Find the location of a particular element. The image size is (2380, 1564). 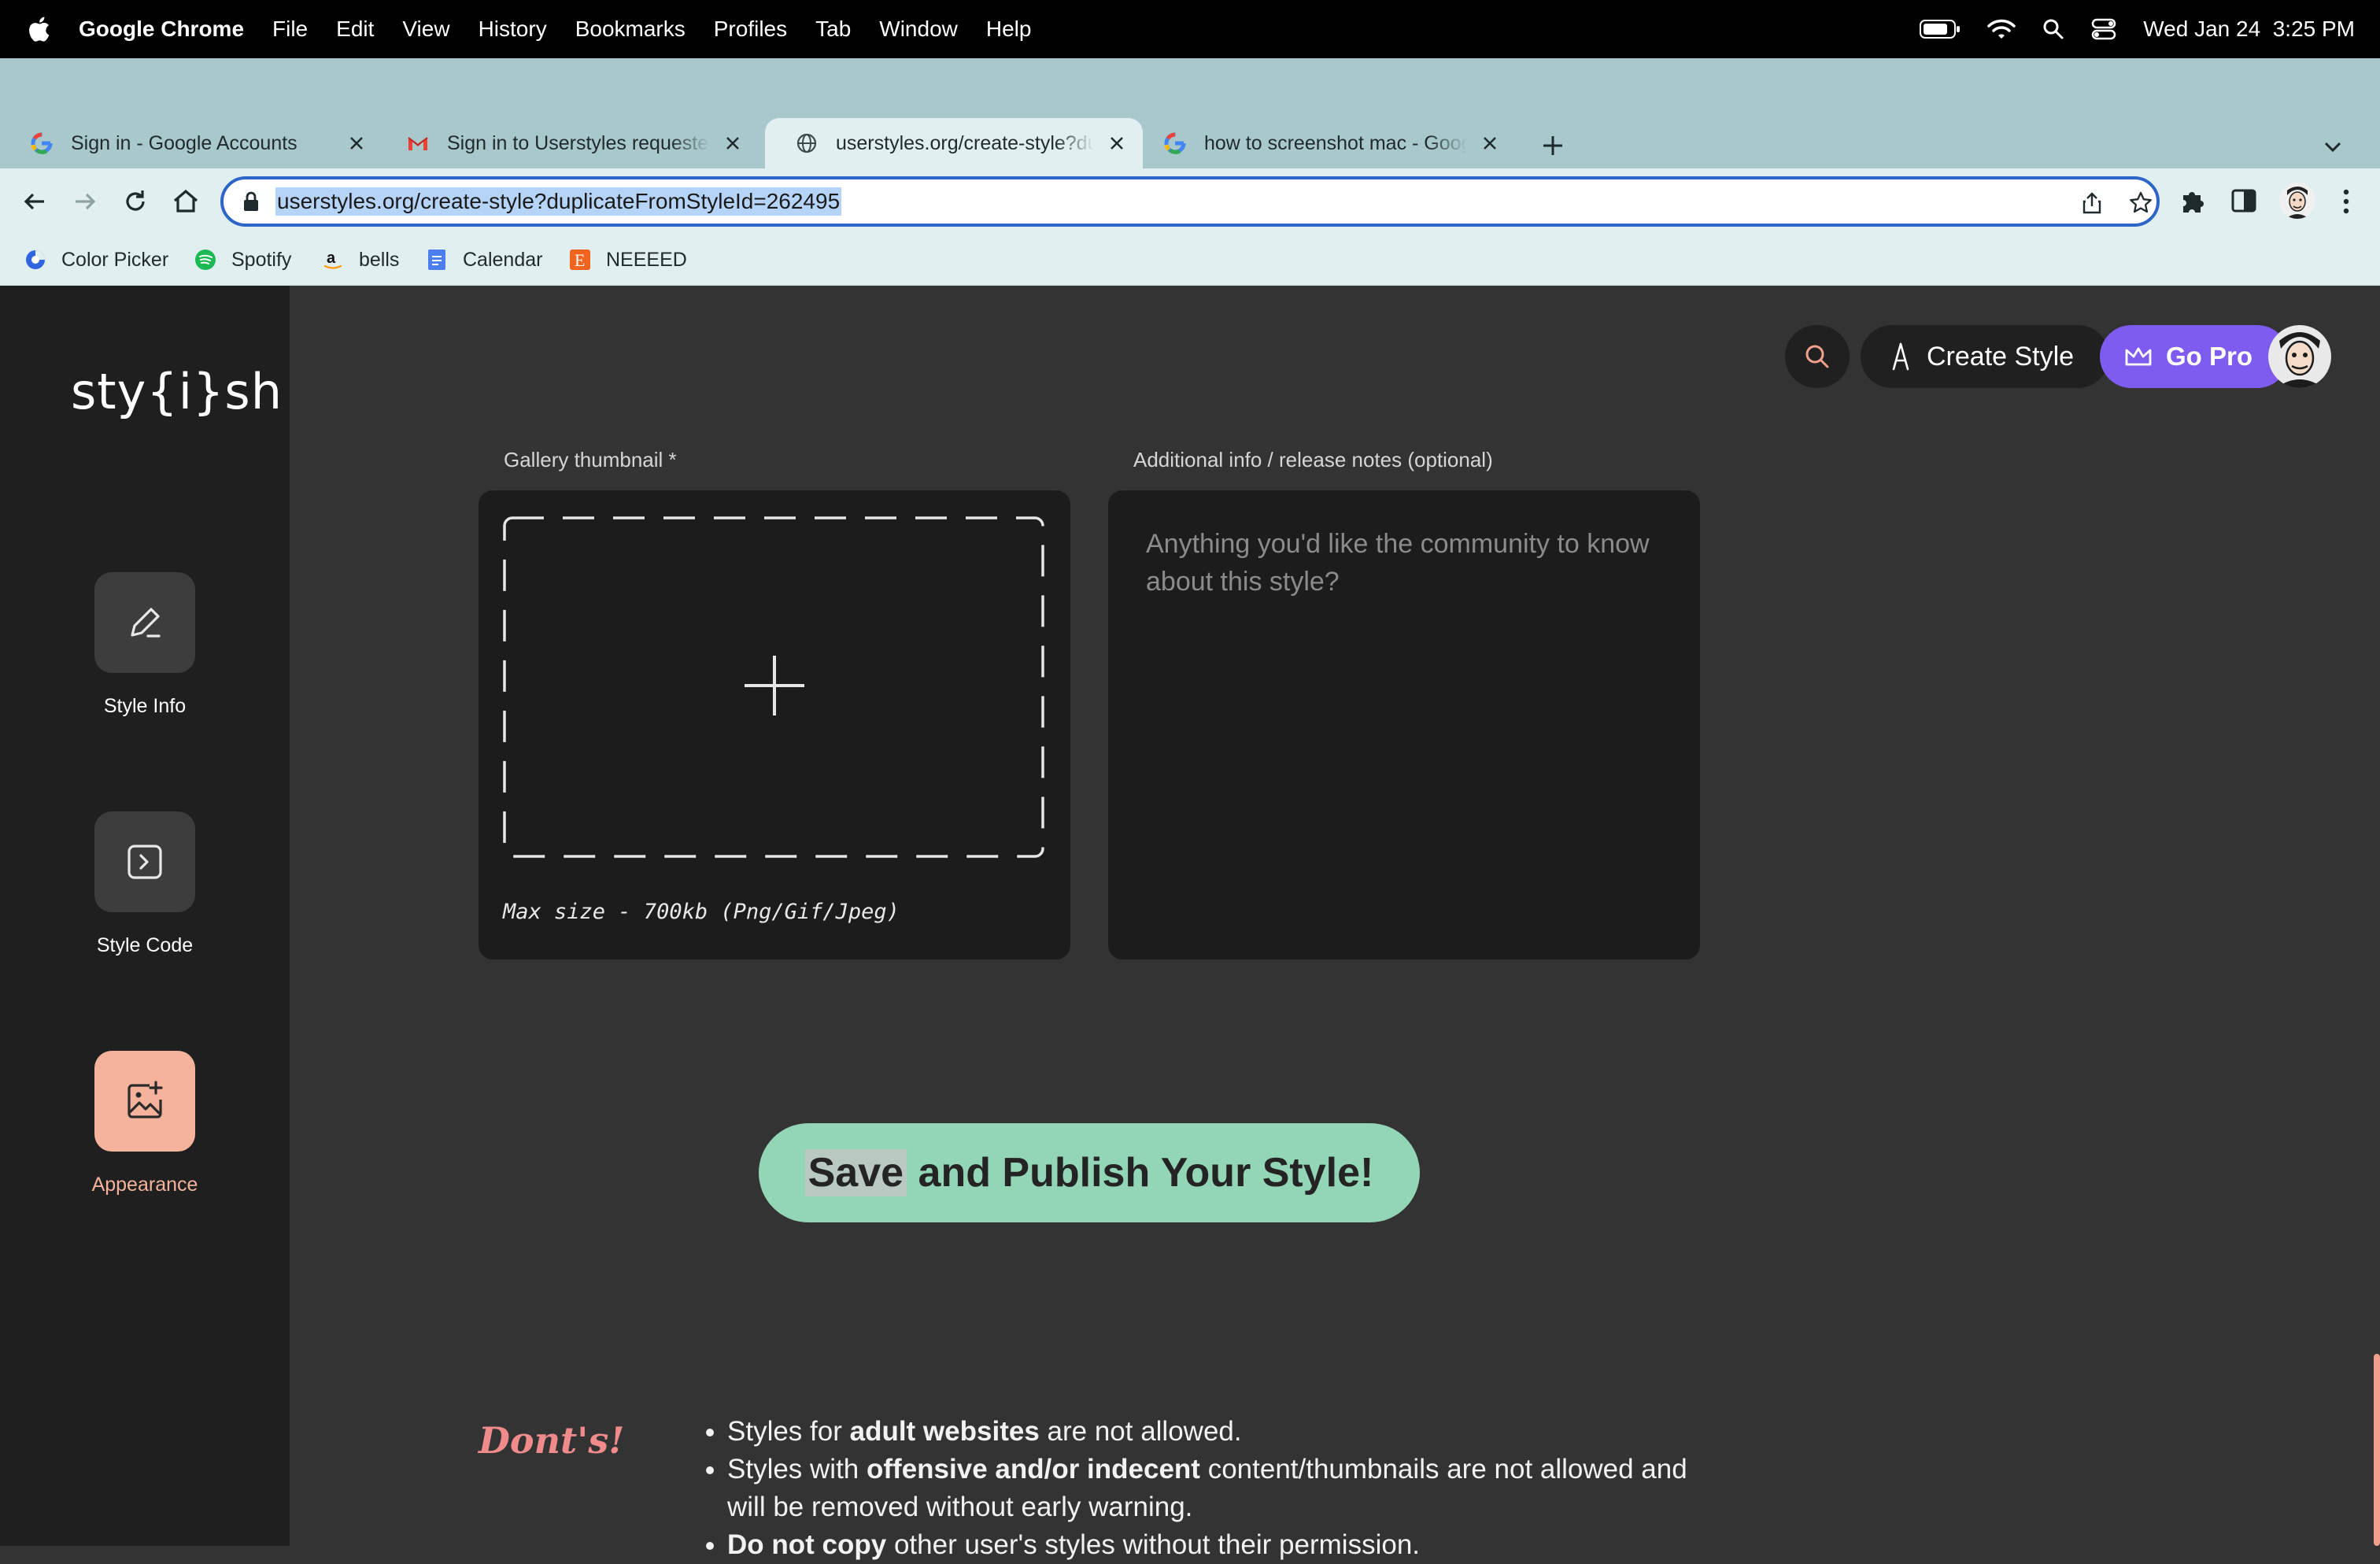

more-menu-icon is located at coordinates (2346, 201).